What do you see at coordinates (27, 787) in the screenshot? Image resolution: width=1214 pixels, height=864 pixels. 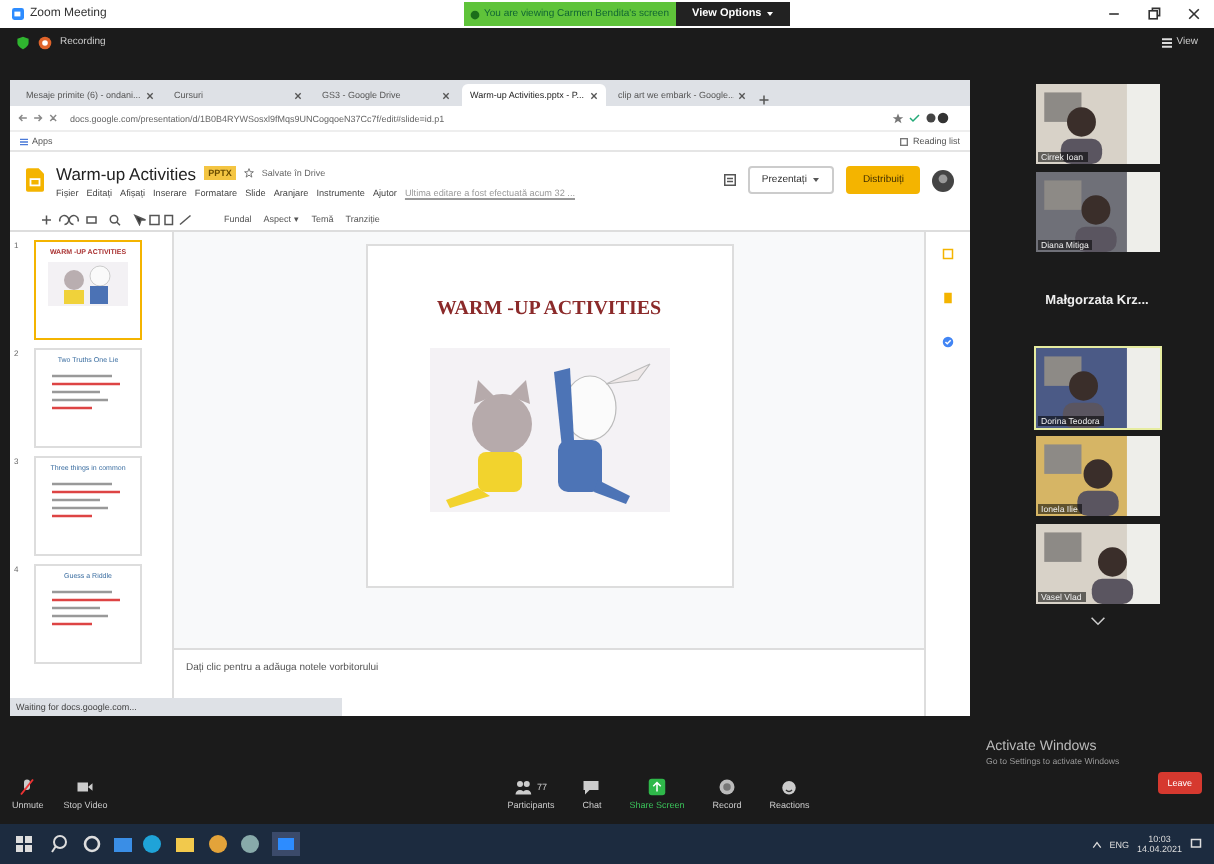 I see `muted-microphone-icon` at bounding box center [27, 787].